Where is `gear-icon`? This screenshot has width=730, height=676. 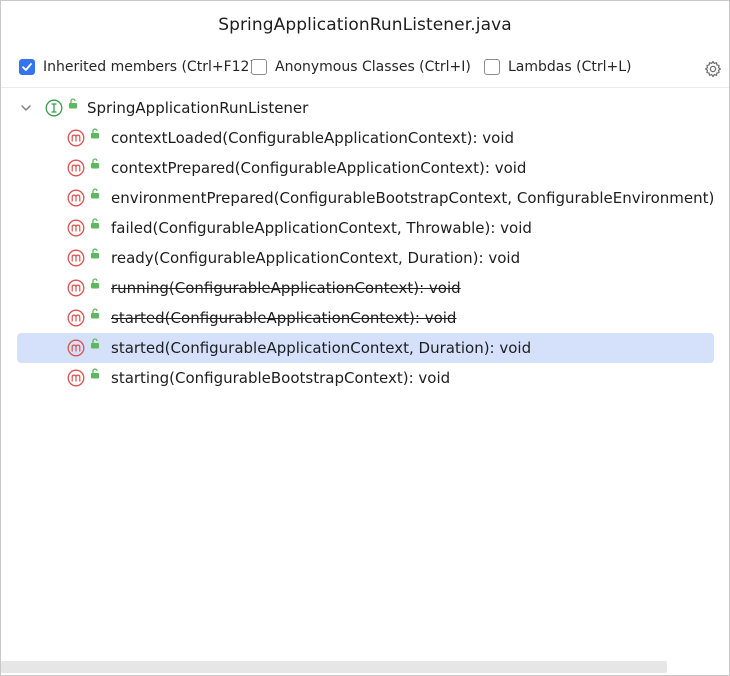
gear-icon is located at coordinates (713, 69).